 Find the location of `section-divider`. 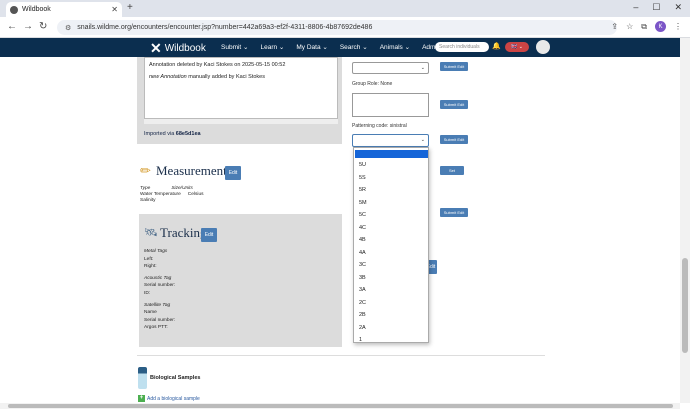

section-divider is located at coordinates (341, 355).